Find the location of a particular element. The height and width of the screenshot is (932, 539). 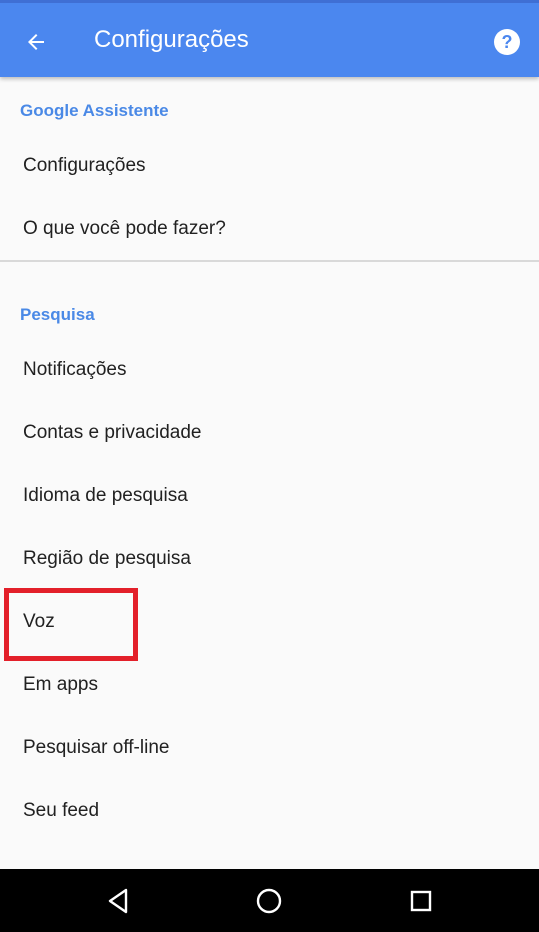

settings-item-em-apps: Em apps is located at coordinates (269, 685).